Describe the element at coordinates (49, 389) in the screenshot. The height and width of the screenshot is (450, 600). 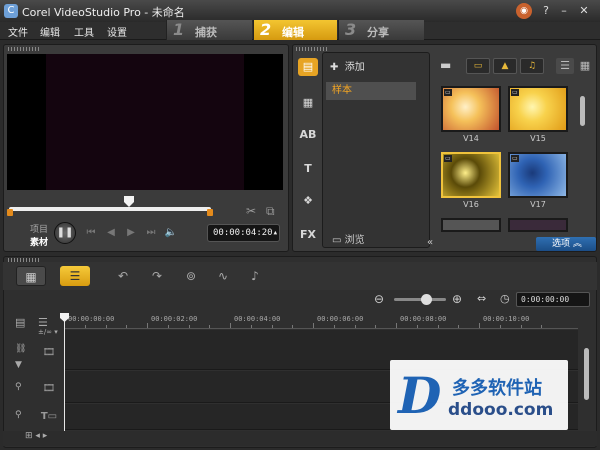
I see `overlay-track-icon: 🎞` at that location.